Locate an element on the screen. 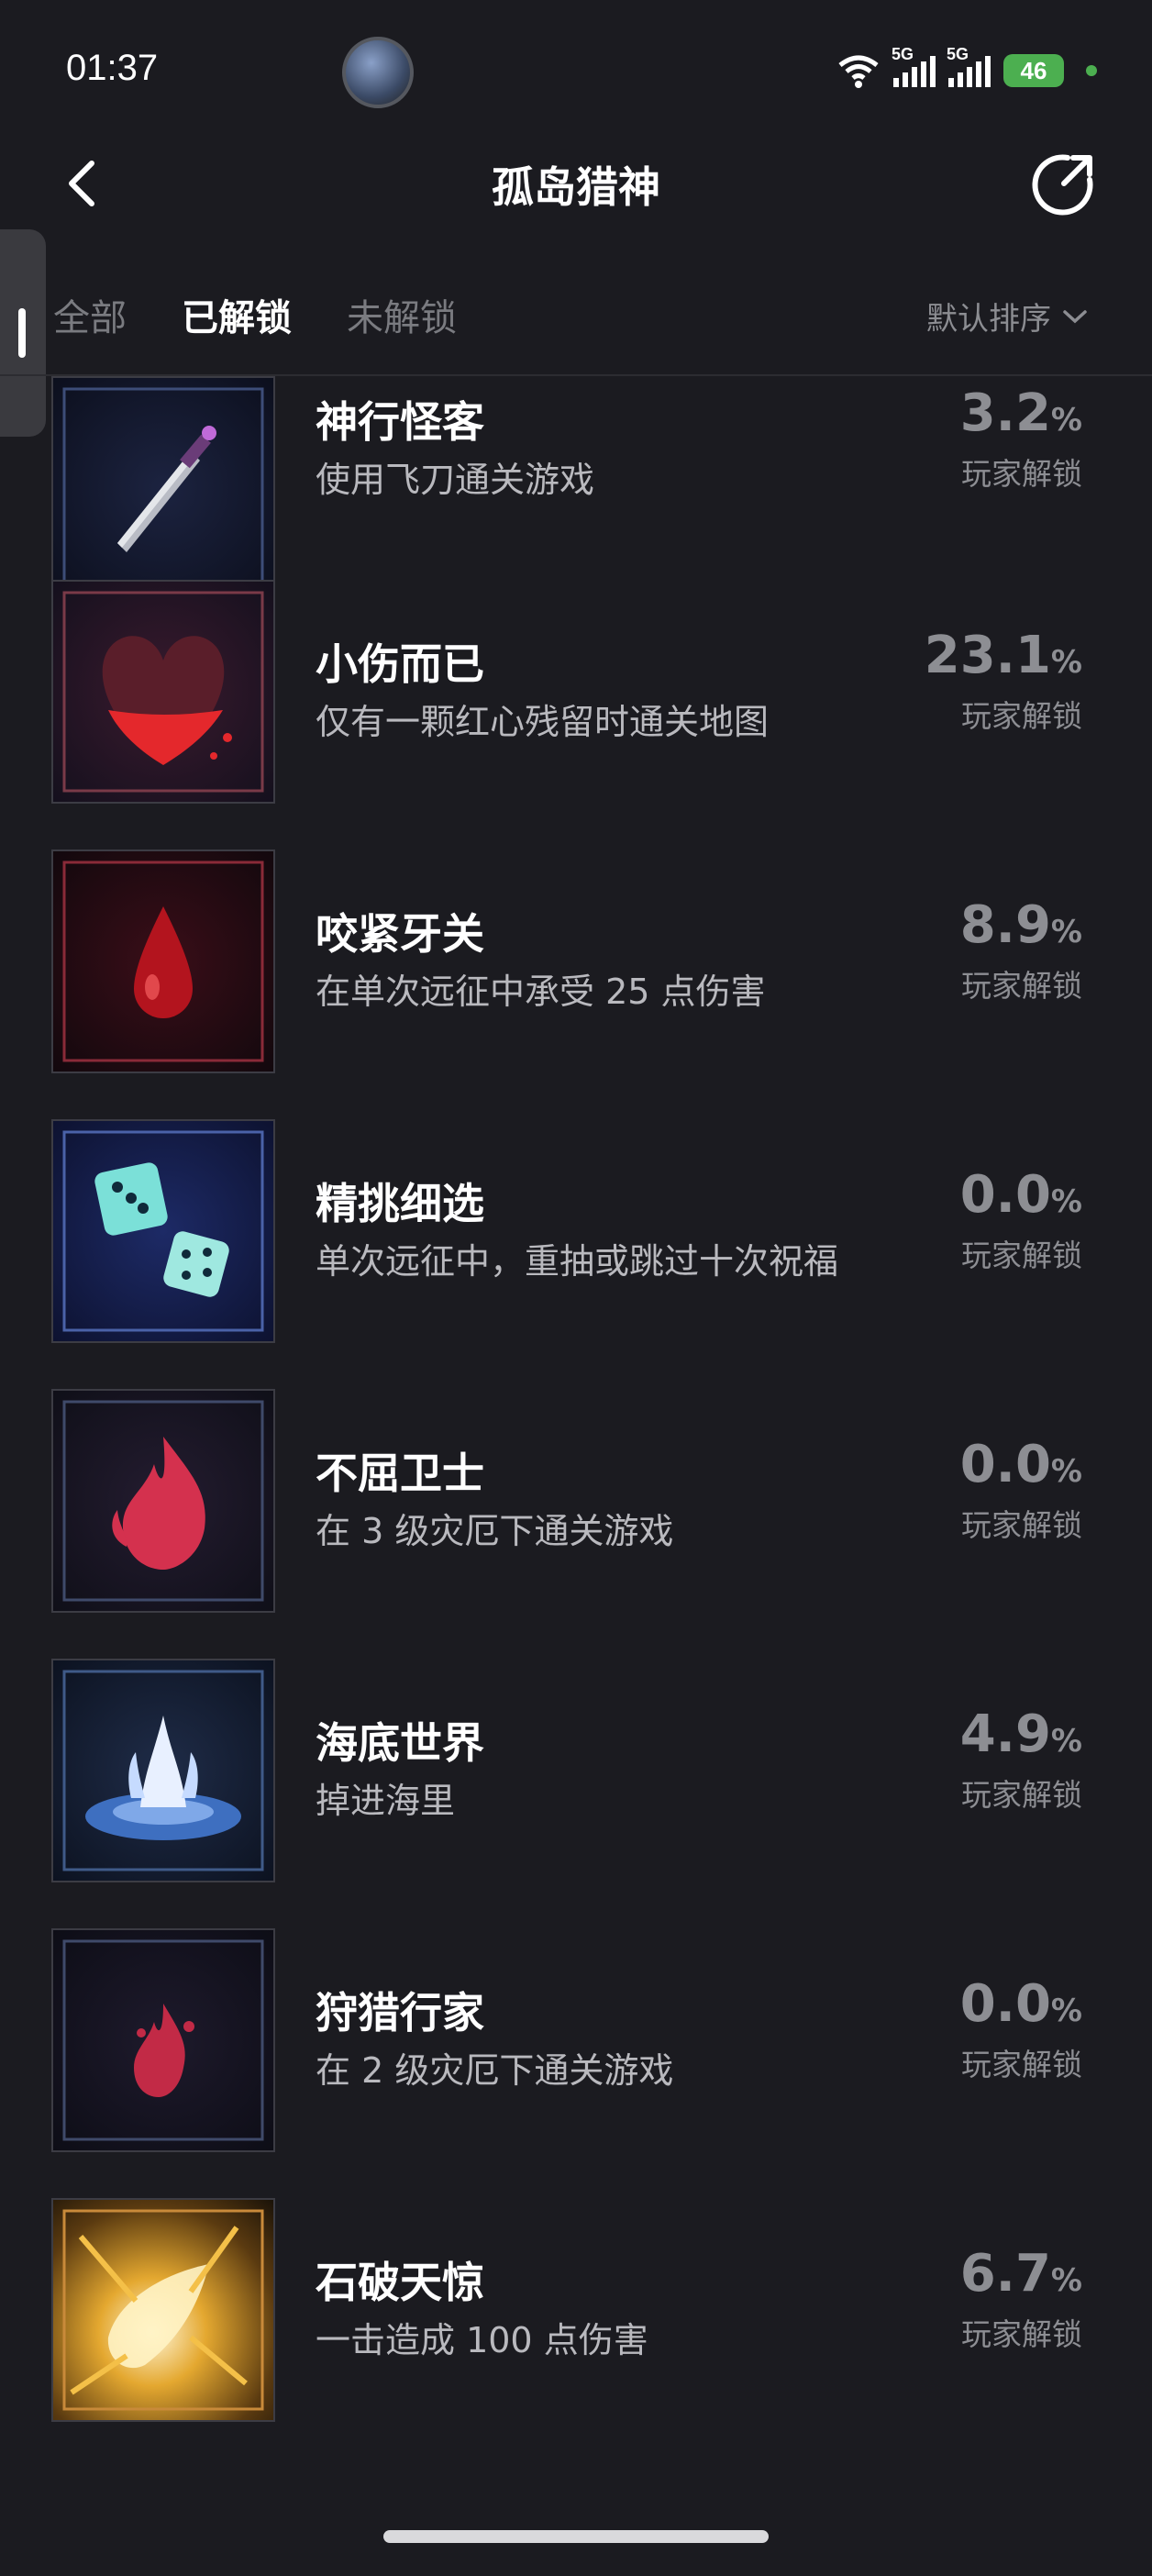 This screenshot has height=2576, width=1152. wifi-icon is located at coordinates (858, 71).